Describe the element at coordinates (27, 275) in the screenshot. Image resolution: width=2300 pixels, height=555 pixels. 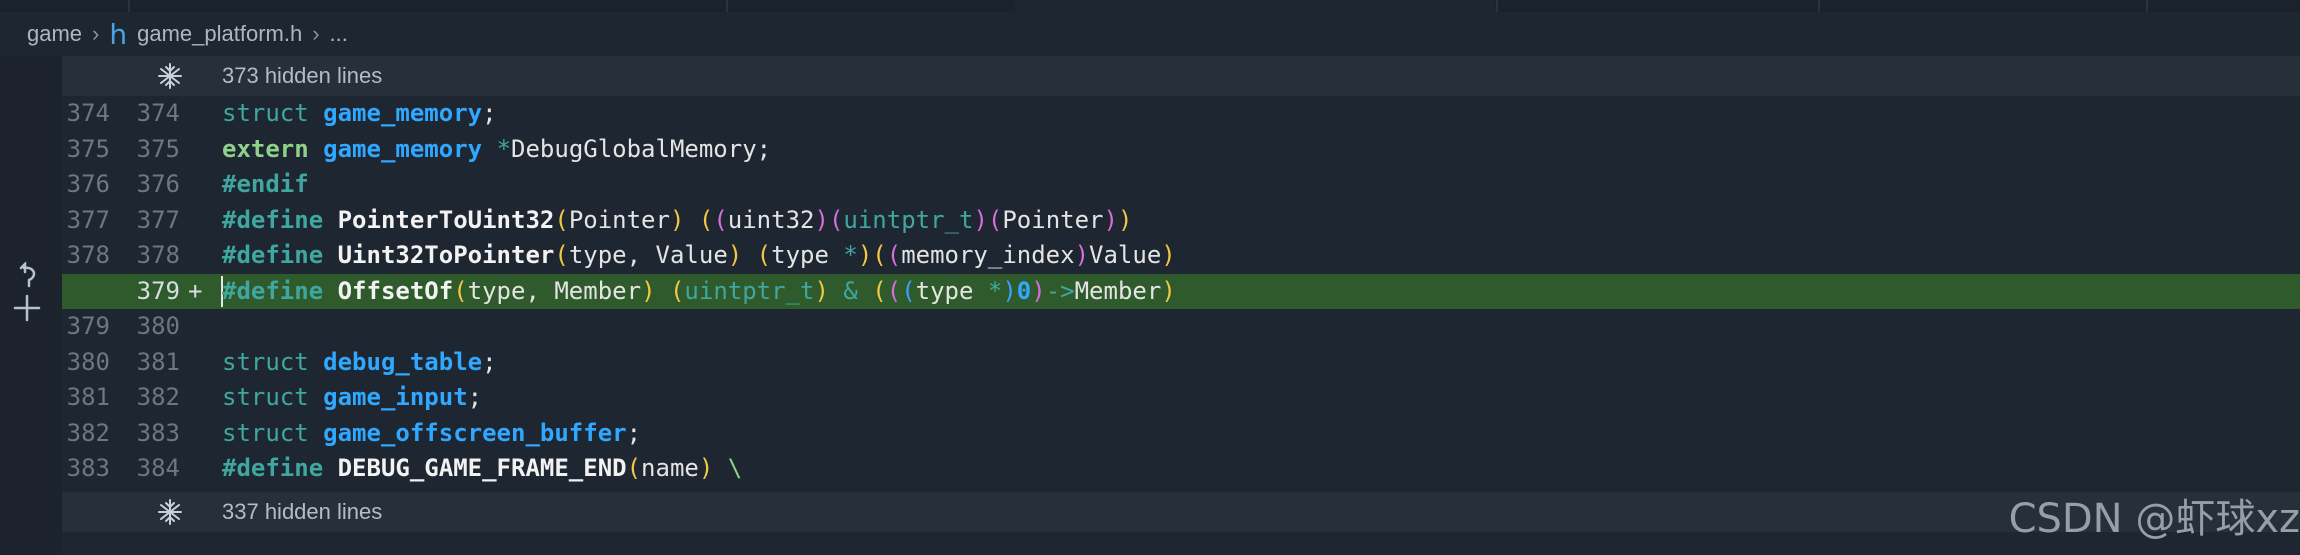
I see `revert-arrow-icon` at that location.